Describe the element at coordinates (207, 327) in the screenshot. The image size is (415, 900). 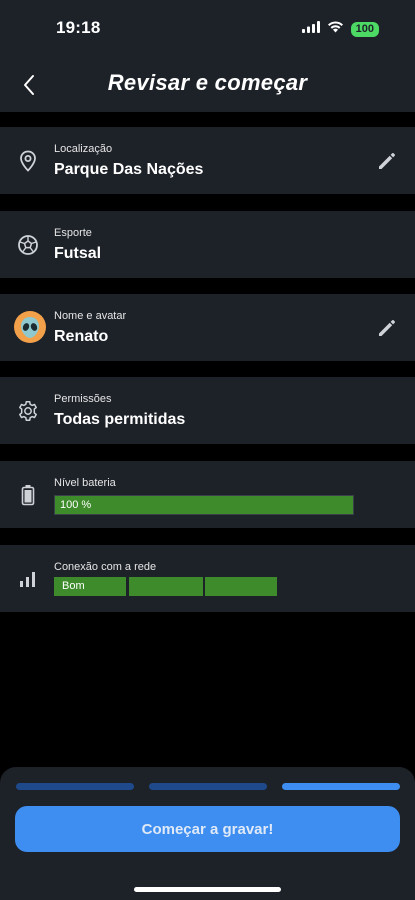
I see `name-avatar-row: Nome e avatar Renato` at that location.